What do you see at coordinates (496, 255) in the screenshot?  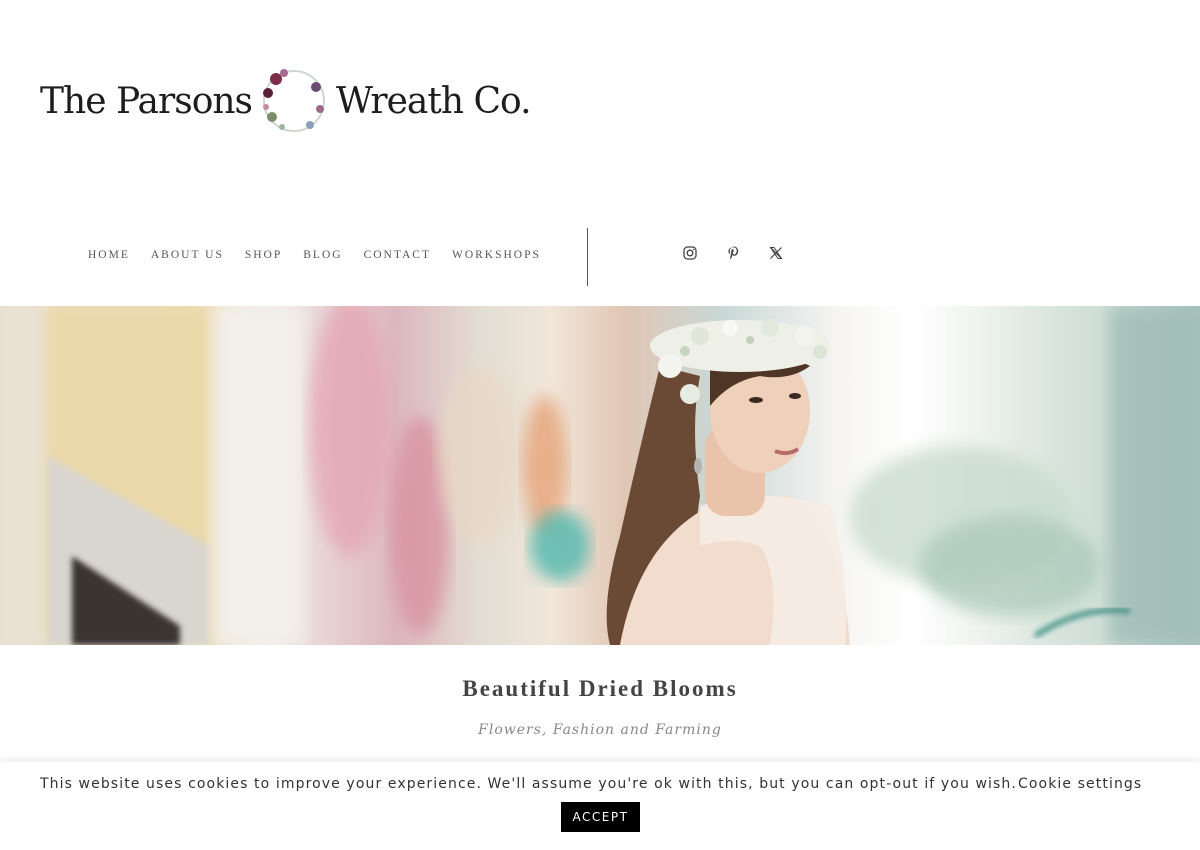 I see `nav-item-workshops: WORKSHOPS` at bounding box center [496, 255].